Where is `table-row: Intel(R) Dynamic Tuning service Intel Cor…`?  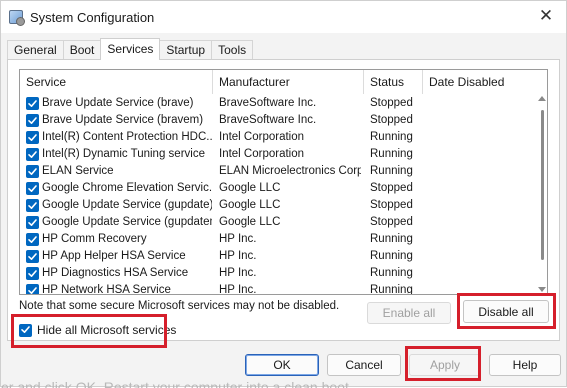
table-row: Intel(R) Dynamic Tuning service Intel Cor… is located at coordinates (276, 154).